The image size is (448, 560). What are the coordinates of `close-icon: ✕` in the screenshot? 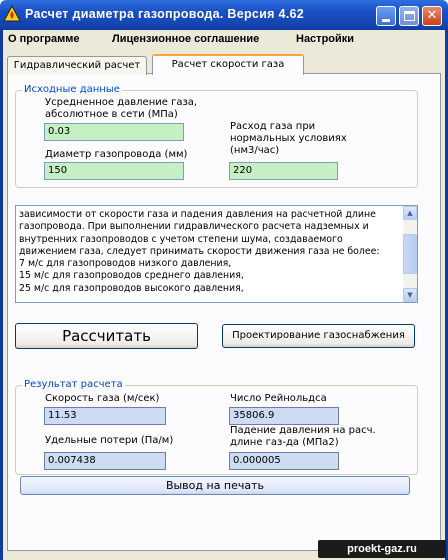 It's located at (432, 15).